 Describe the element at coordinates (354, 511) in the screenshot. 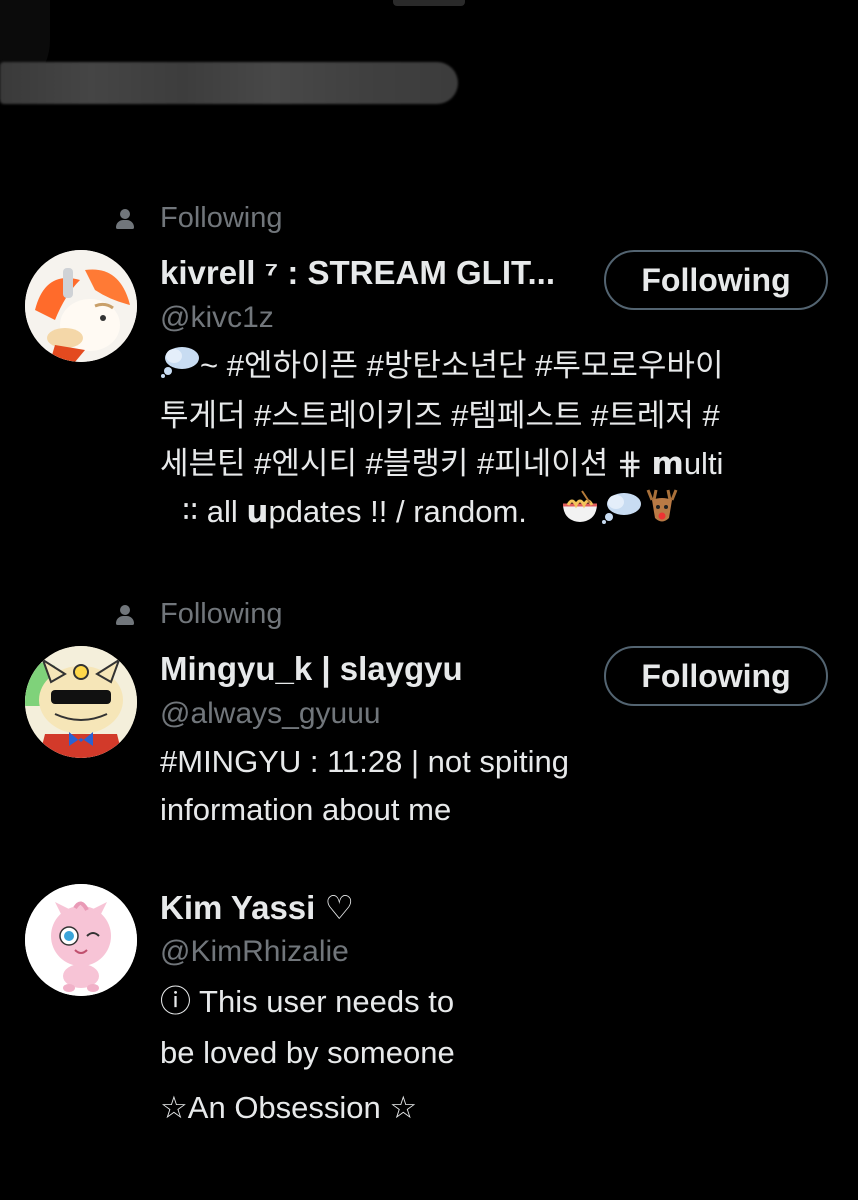

I see `bio-text: ∶∶ all 𝘂pdates !! / random.` at that location.